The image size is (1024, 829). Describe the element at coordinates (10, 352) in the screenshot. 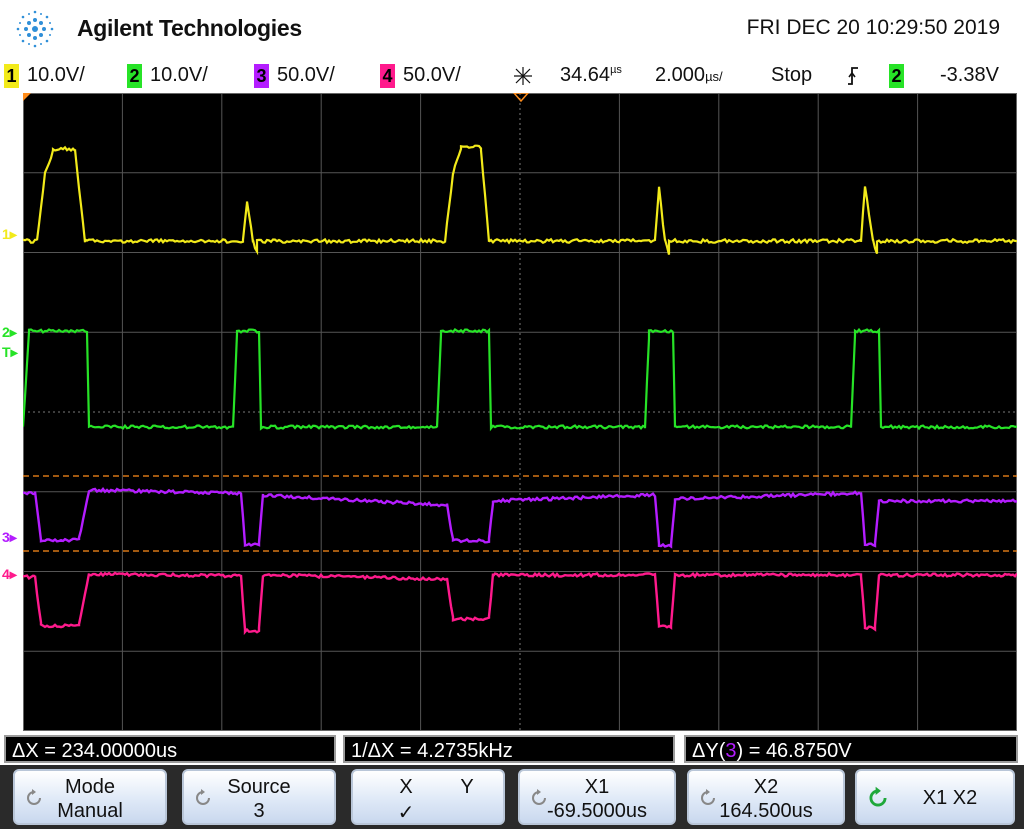

I see `trigger-level-marker: T▸` at that location.